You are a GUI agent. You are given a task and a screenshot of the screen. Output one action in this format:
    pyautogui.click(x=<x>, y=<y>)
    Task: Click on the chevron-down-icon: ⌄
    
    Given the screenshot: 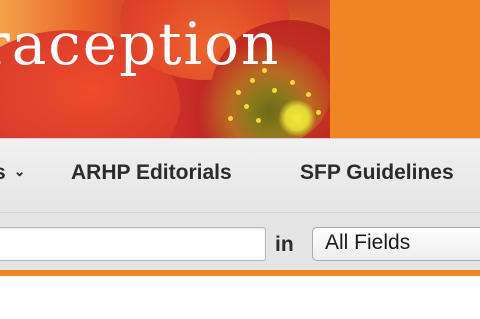 What is the action you would take?
    pyautogui.click(x=19, y=171)
    